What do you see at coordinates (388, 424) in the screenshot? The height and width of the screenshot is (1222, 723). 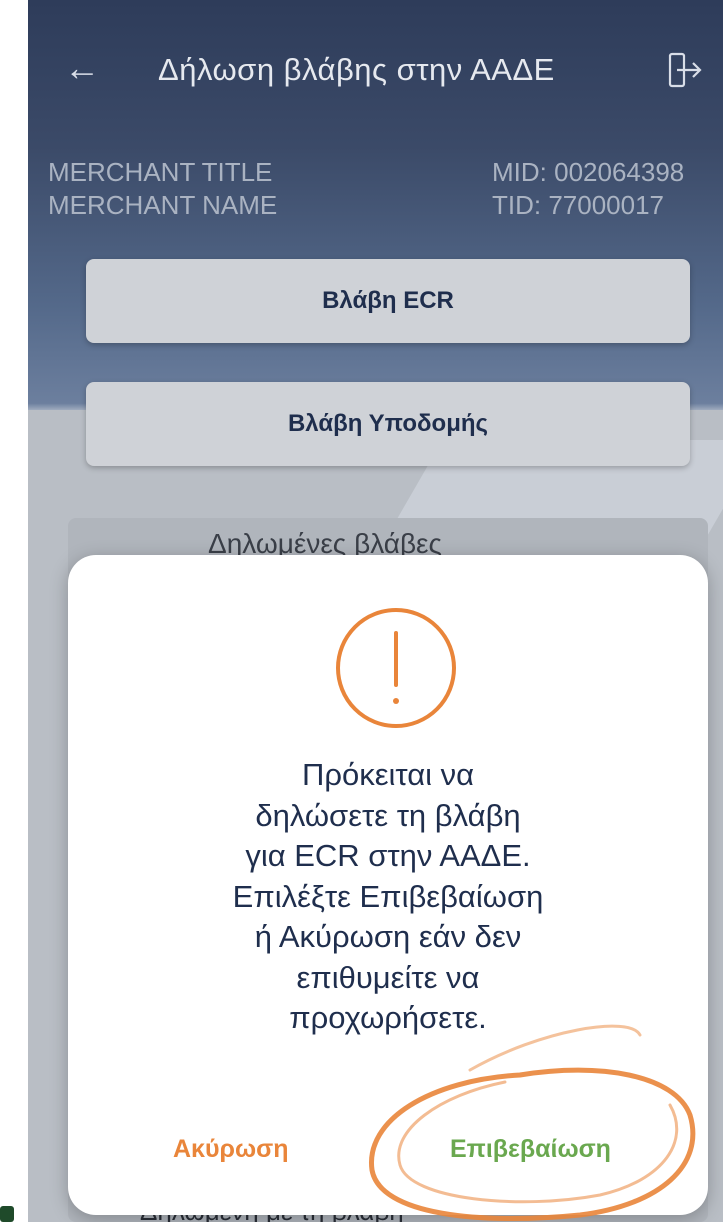 I see `infrastructure-fault-button: Βλάβη Υποδομής` at bounding box center [388, 424].